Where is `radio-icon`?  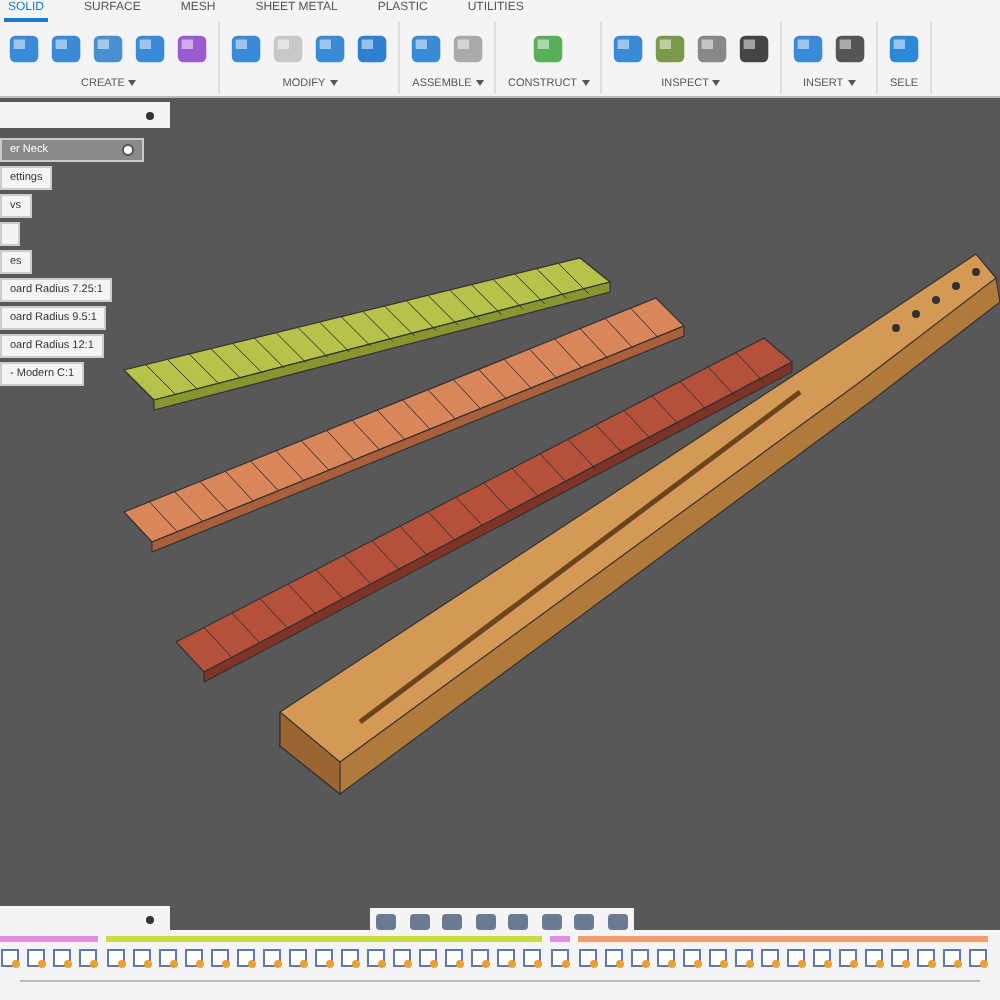 radio-icon is located at coordinates (128, 150).